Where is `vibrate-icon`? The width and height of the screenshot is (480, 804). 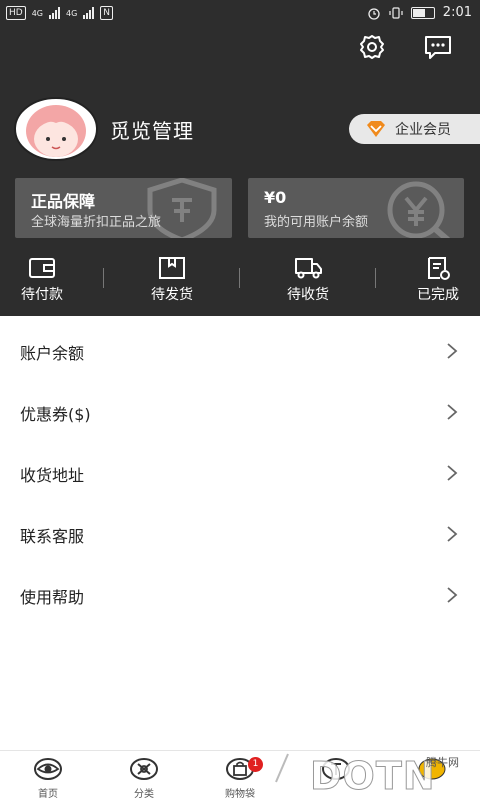 vibrate-icon is located at coordinates (396, 12).